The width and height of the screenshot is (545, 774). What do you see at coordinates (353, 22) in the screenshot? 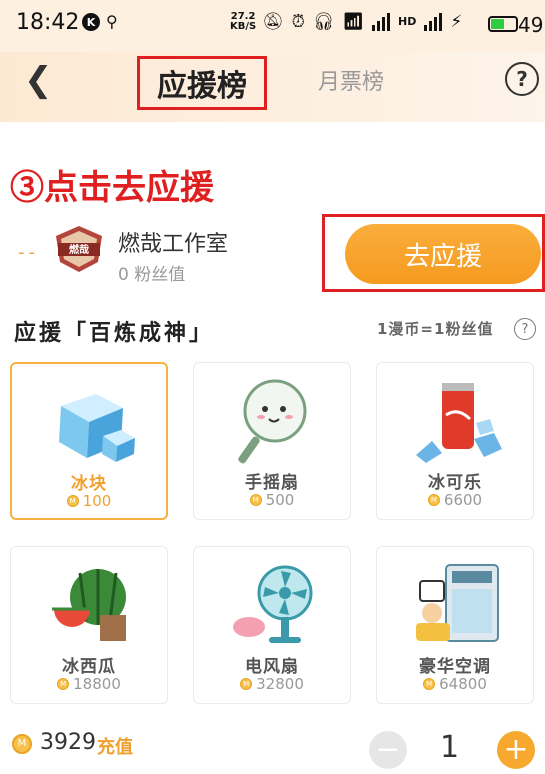
I see `wifi-icon: 📶︎` at bounding box center [353, 22].